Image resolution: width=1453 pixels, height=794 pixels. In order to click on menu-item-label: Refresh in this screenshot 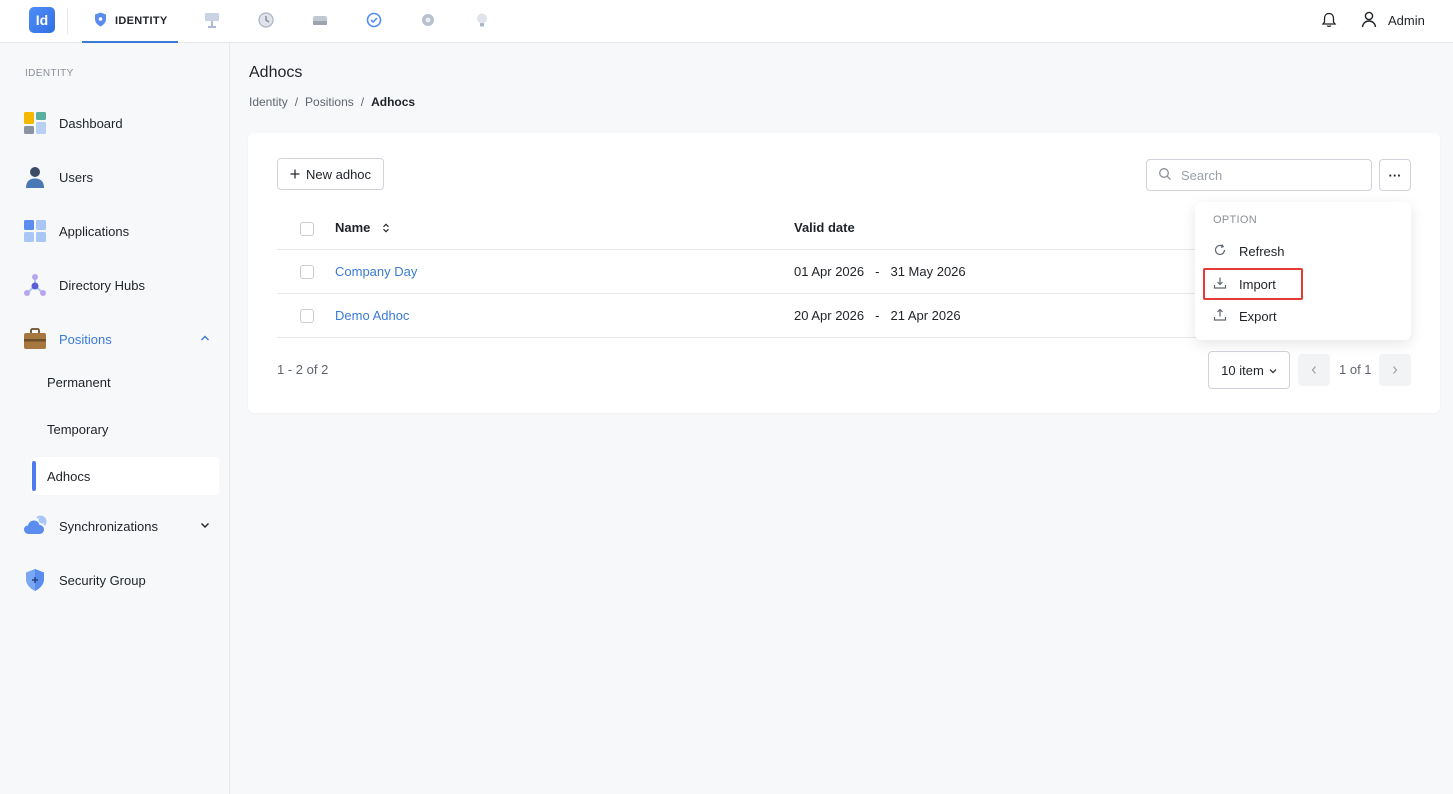, I will do `click(1262, 251)`.